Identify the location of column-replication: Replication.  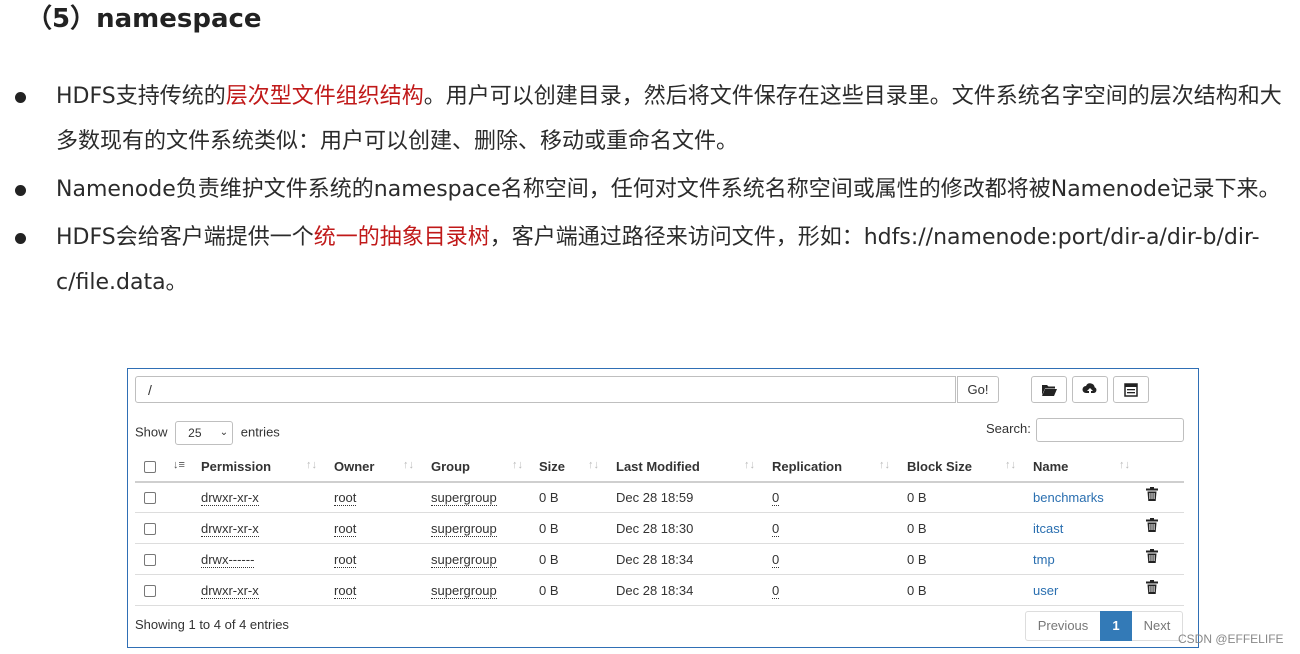
(807, 466).